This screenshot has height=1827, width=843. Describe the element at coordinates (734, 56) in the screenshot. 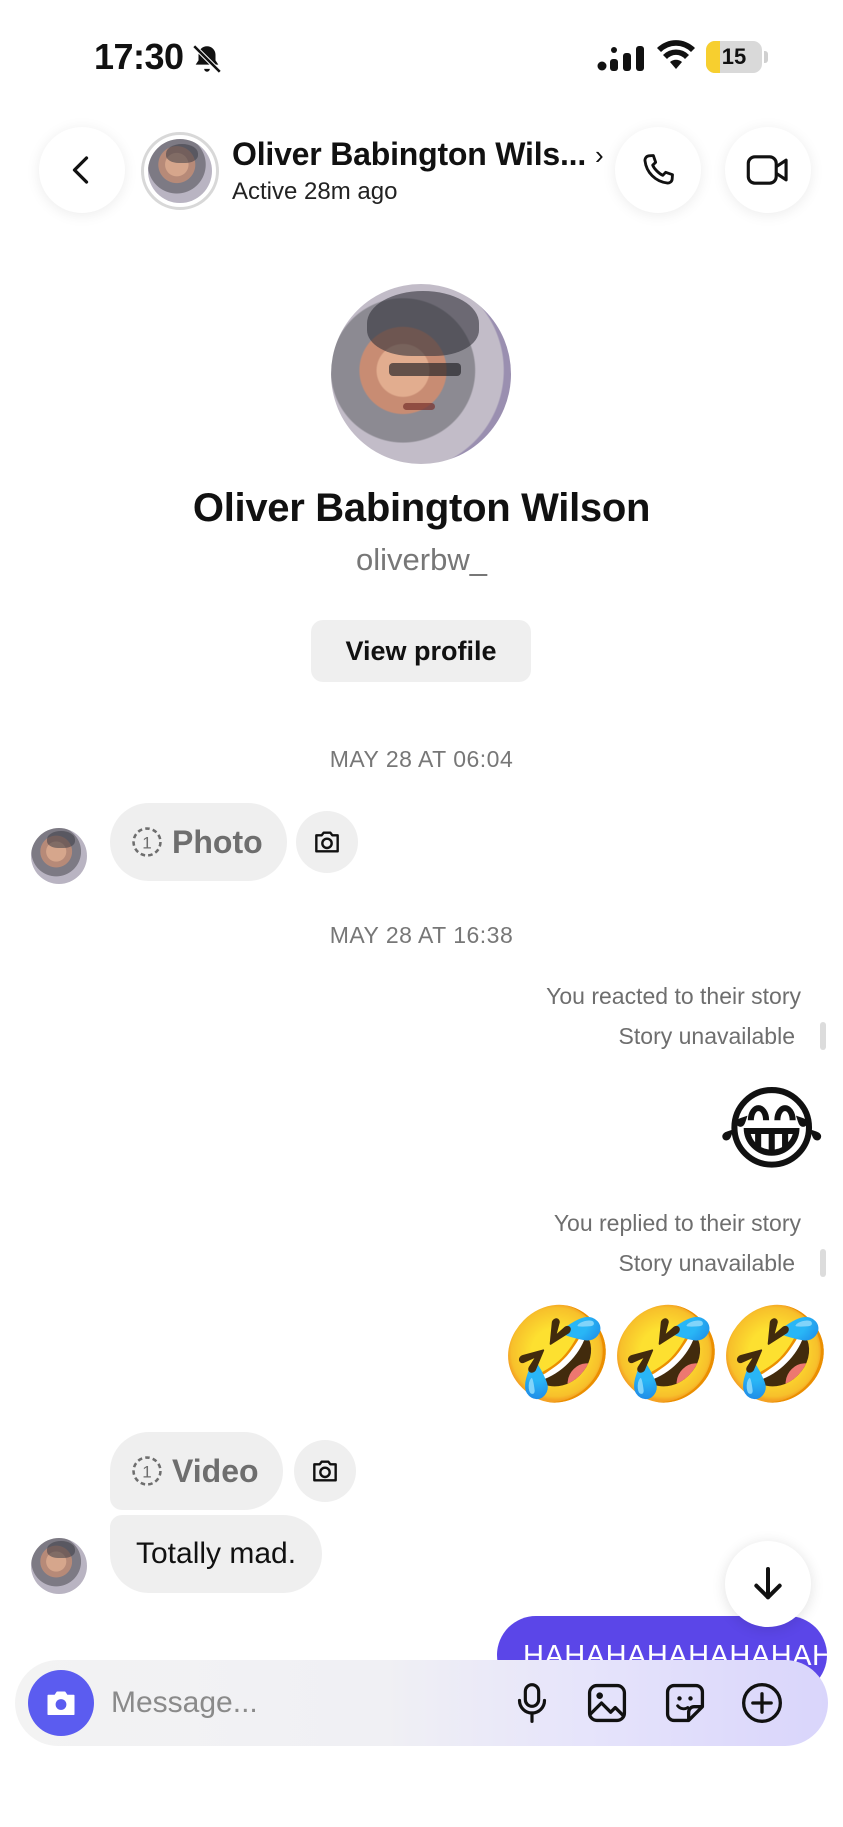

I see `battery-percent: 15` at that location.